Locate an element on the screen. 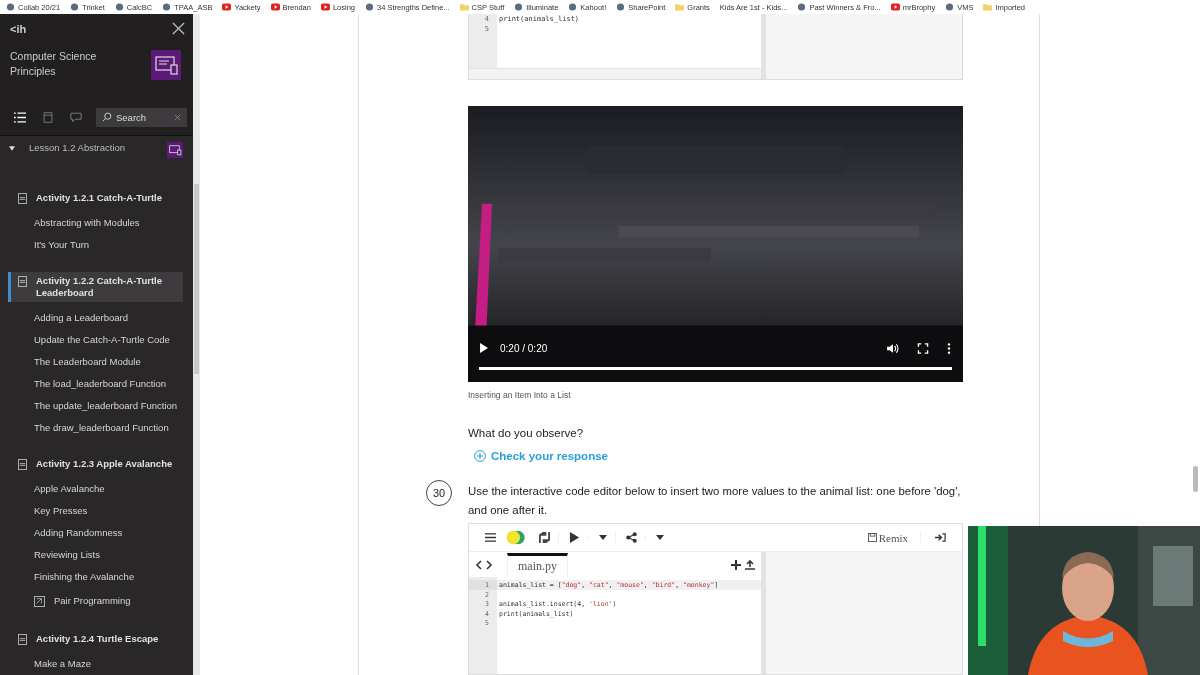  logo: <ih is located at coordinates (18, 28).